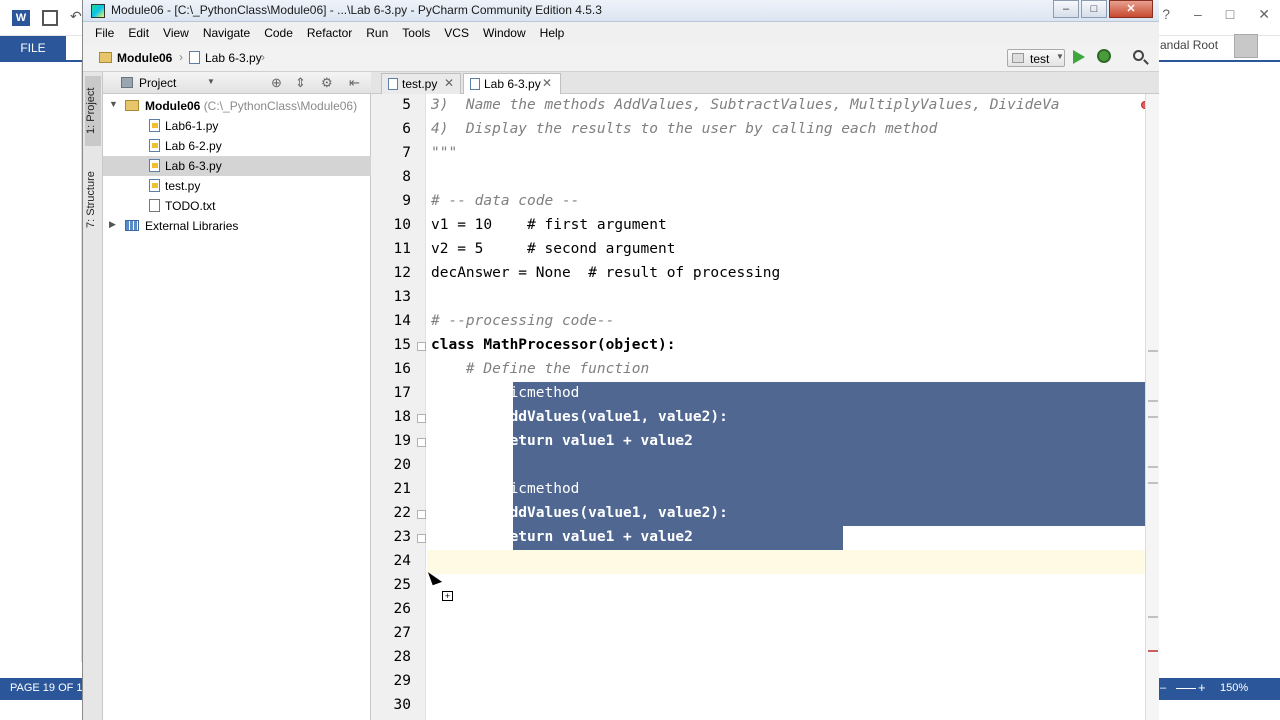 The height and width of the screenshot is (720, 1280). Describe the element at coordinates (211, 81) in the screenshot. I see `chevron-down-icon: ▼` at that location.